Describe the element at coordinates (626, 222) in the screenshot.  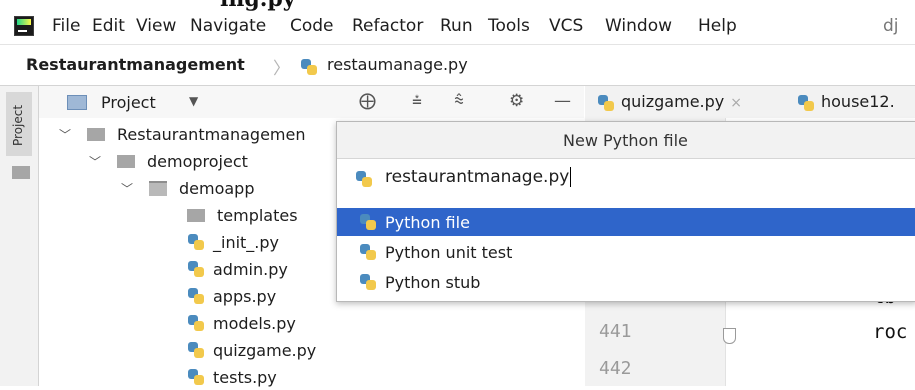
I see `option-python-file: Python file` at that location.